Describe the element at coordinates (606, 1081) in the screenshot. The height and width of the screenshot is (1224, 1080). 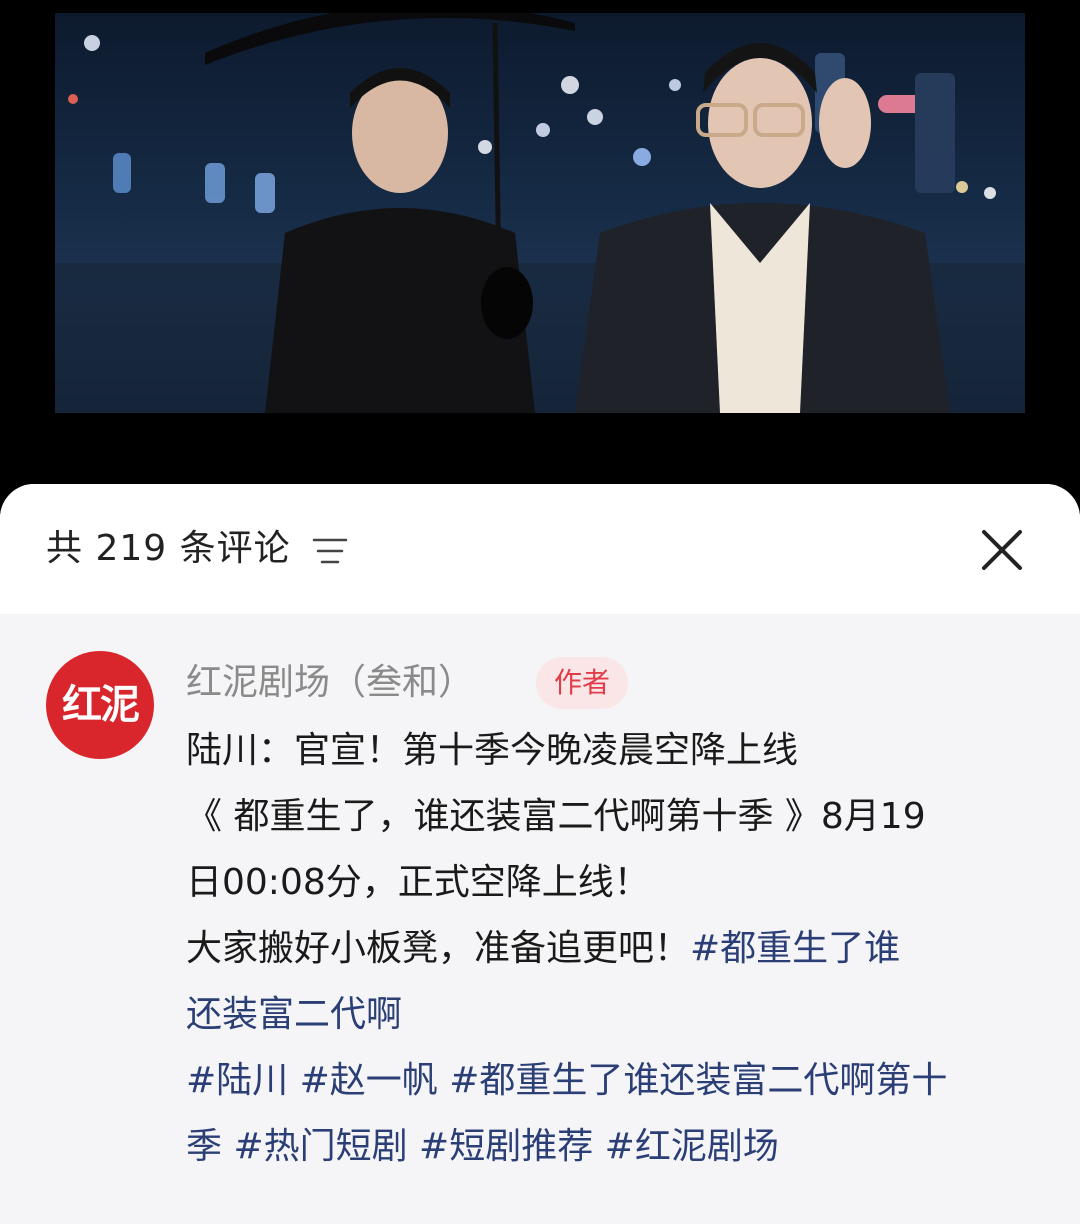
I see `hashtag-links: #陆川 #赵一帆 #都重生了谁还装富二代啊第十` at that location.